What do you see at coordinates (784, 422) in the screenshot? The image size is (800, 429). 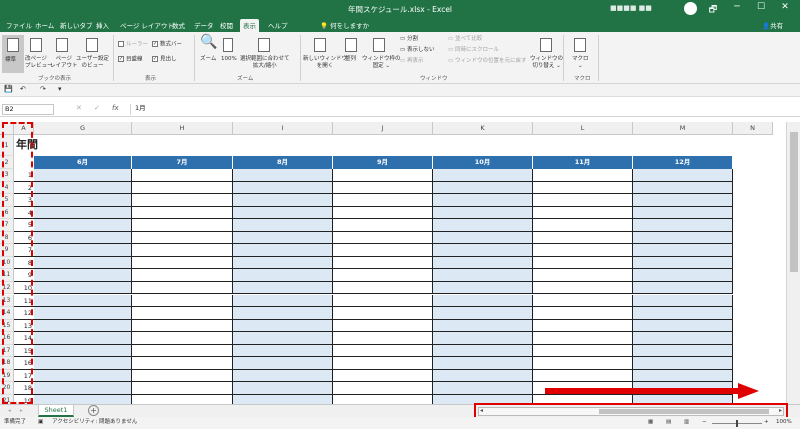 I see `zoom-level: 100%` at bounding box center [784, 422].